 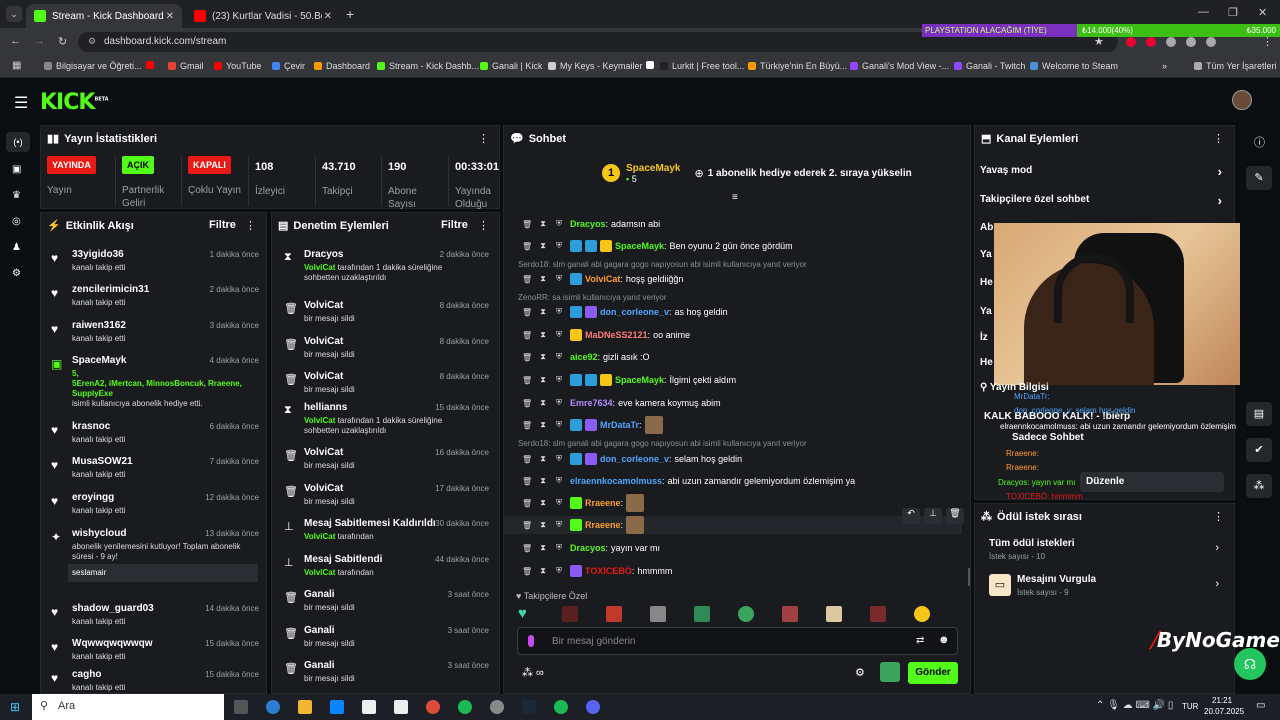 What do you see at coordinates (16, 169) in the screenshot?
I see `nav-dashboard-icon: ▣` at bounding box center [16, 169].